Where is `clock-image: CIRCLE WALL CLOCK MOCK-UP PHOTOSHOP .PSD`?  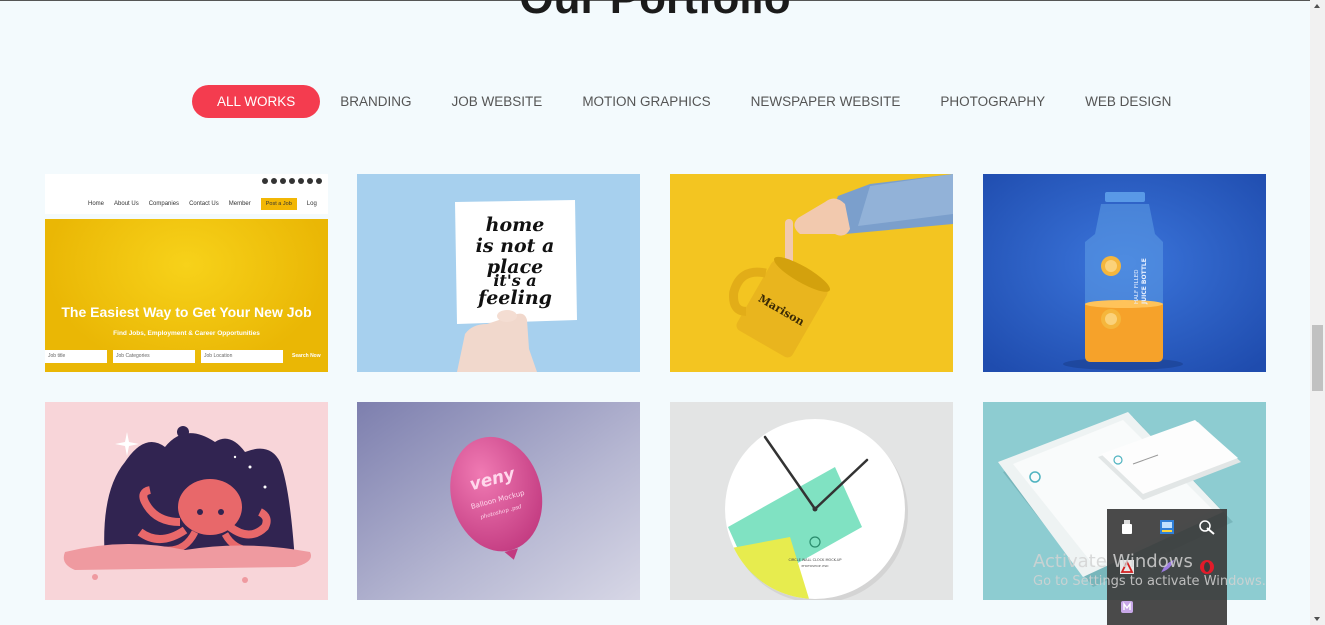
clock-image: CIRCLE WALL CLOCK MOCK-UP PHOTOSHOP .PSD is located at coordinates (811, 501).